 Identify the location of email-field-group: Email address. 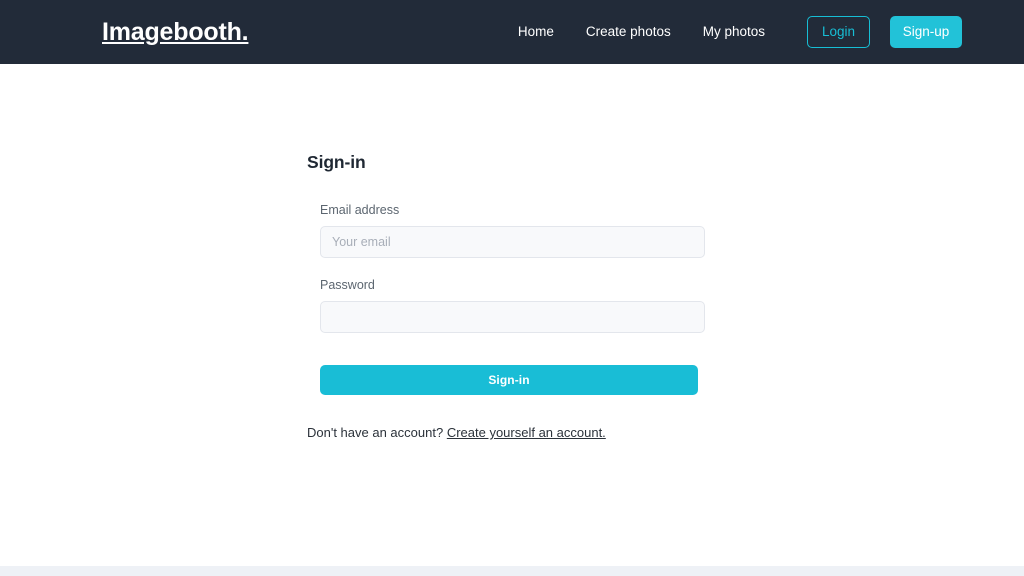
(512, 230).